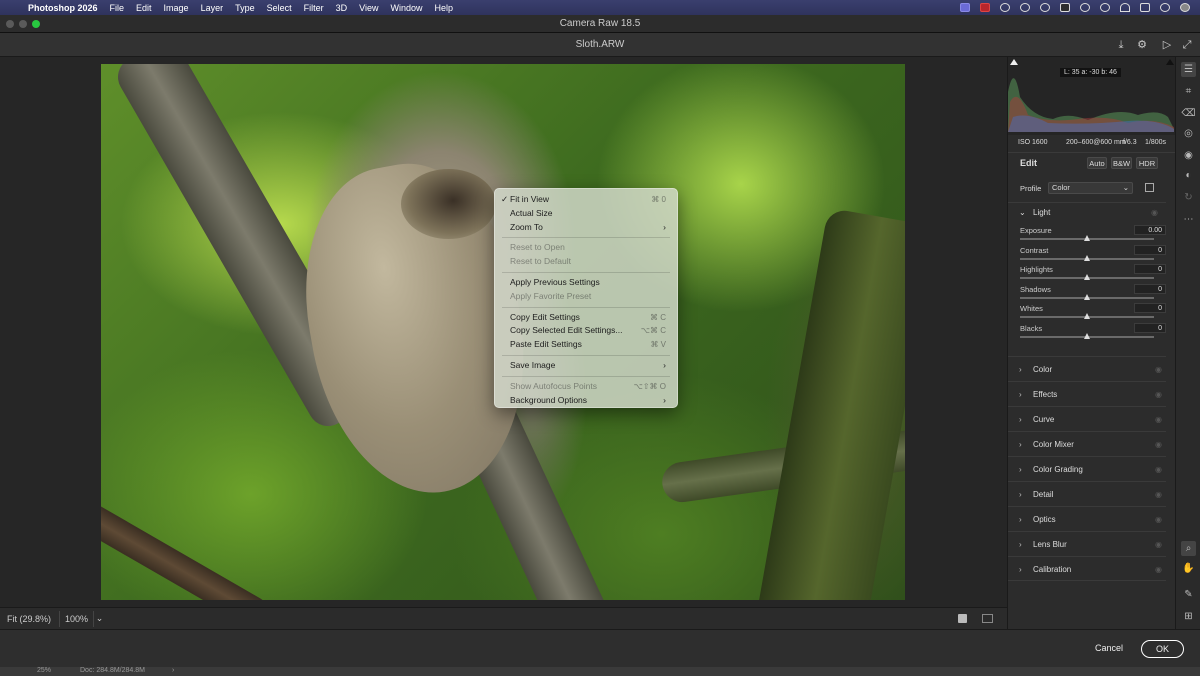 This screenshot has height=676, width=1200. Describe the element at coordinates (29, 619) in the screenshot. I see `fit-zoom-button: Fit (29.8%)` at that location.